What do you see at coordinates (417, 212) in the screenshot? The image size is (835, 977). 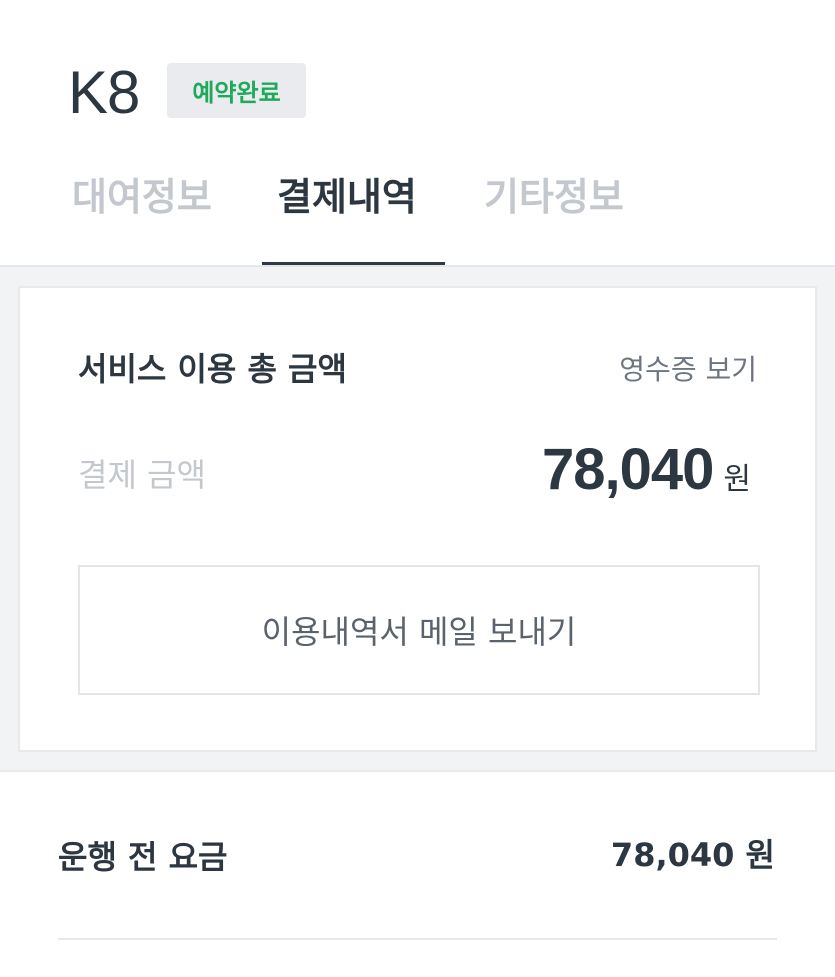 I see `tab-bar: 대여정보 결제내역 기타정보` at bounding box center [417, 212].